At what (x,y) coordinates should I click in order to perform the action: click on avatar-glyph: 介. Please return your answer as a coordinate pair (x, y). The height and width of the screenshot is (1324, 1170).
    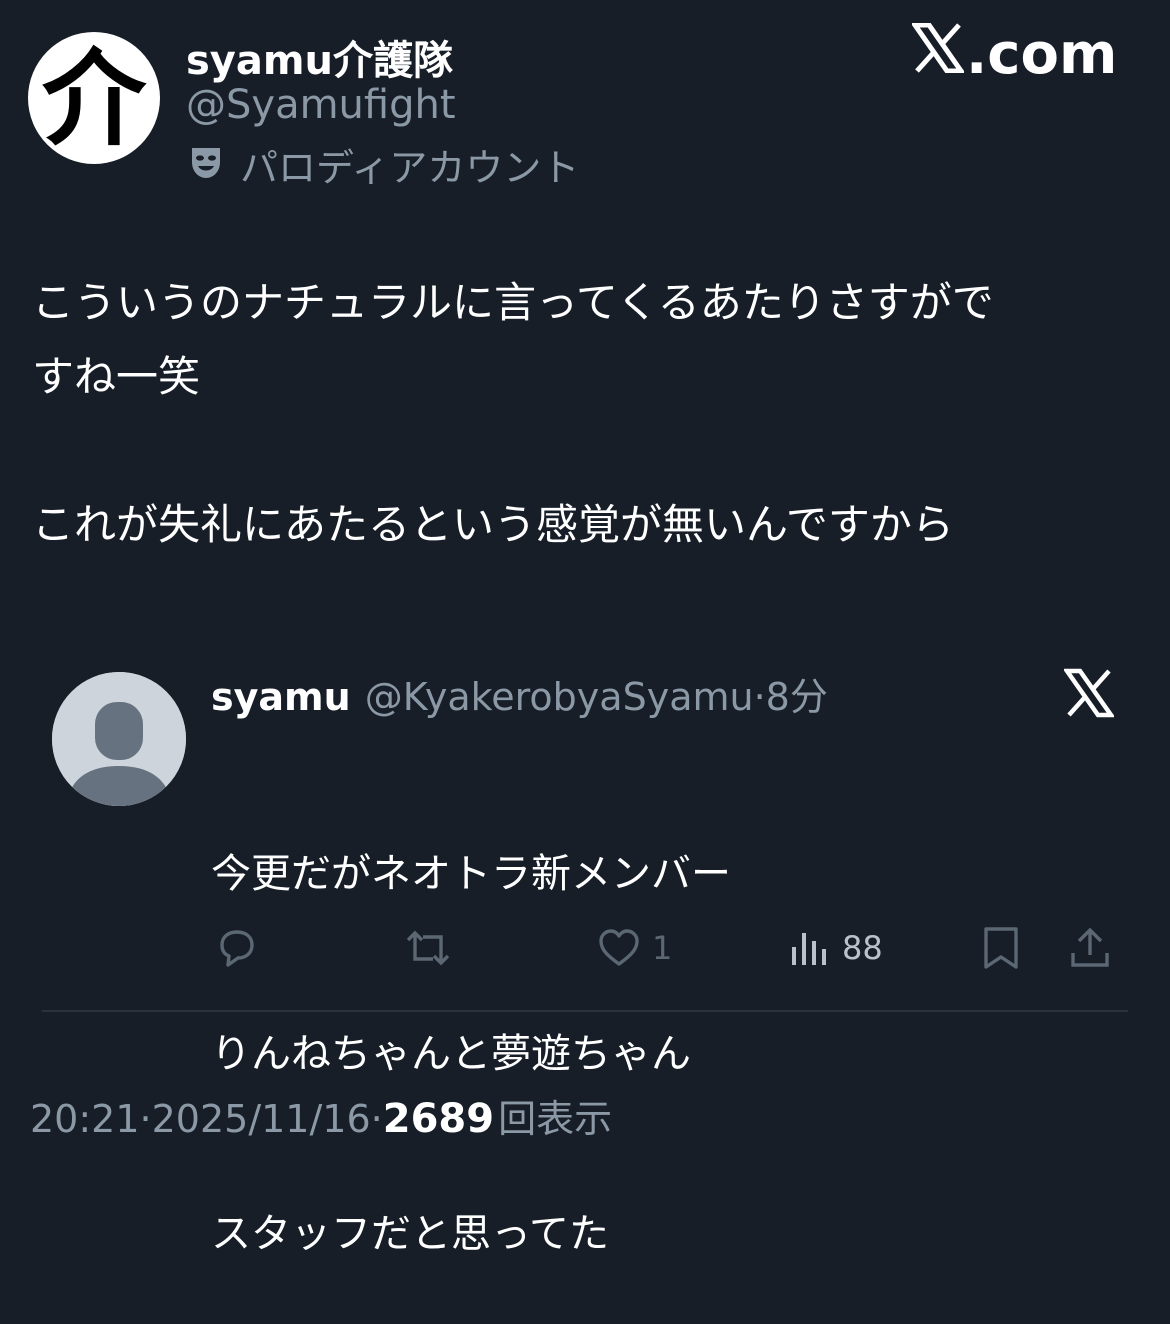
    Looking at the image, I should click on (93, 98).